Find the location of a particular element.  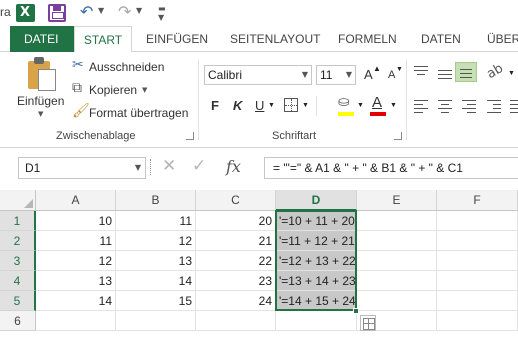

cell-c4: 23 is located at coordinates (236, 281).